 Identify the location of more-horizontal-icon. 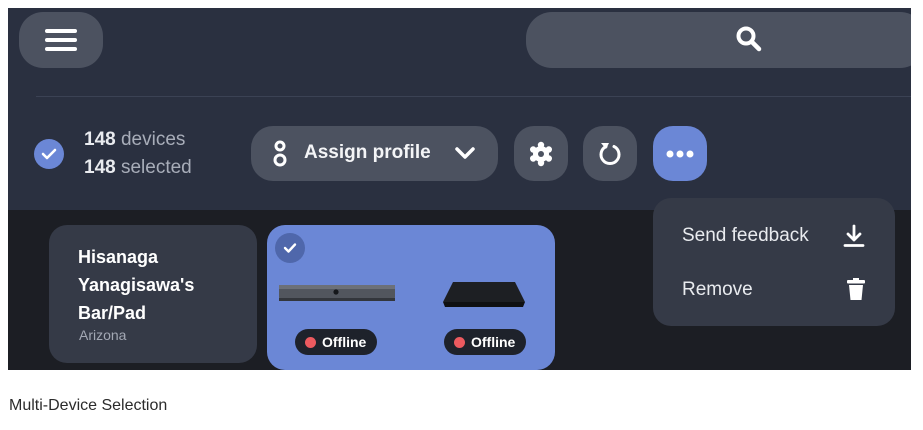
(680, 153).